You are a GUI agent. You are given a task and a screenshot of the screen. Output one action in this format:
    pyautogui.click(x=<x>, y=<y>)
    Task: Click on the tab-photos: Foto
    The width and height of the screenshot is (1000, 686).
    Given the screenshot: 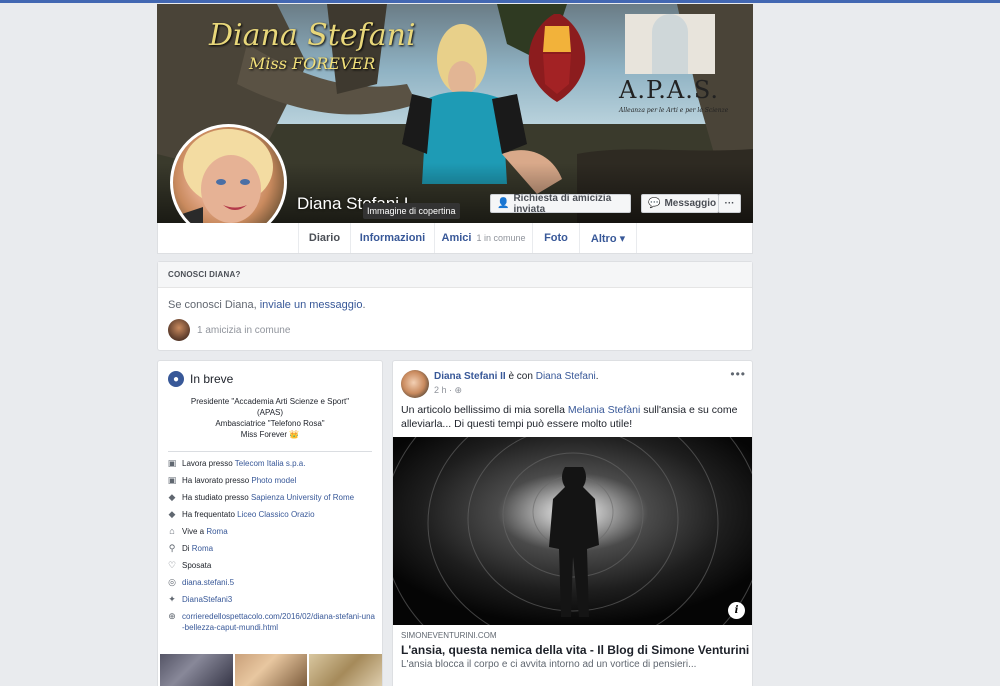 What is the action you would take?
    pyautogui.click(x=555, y=238)
    